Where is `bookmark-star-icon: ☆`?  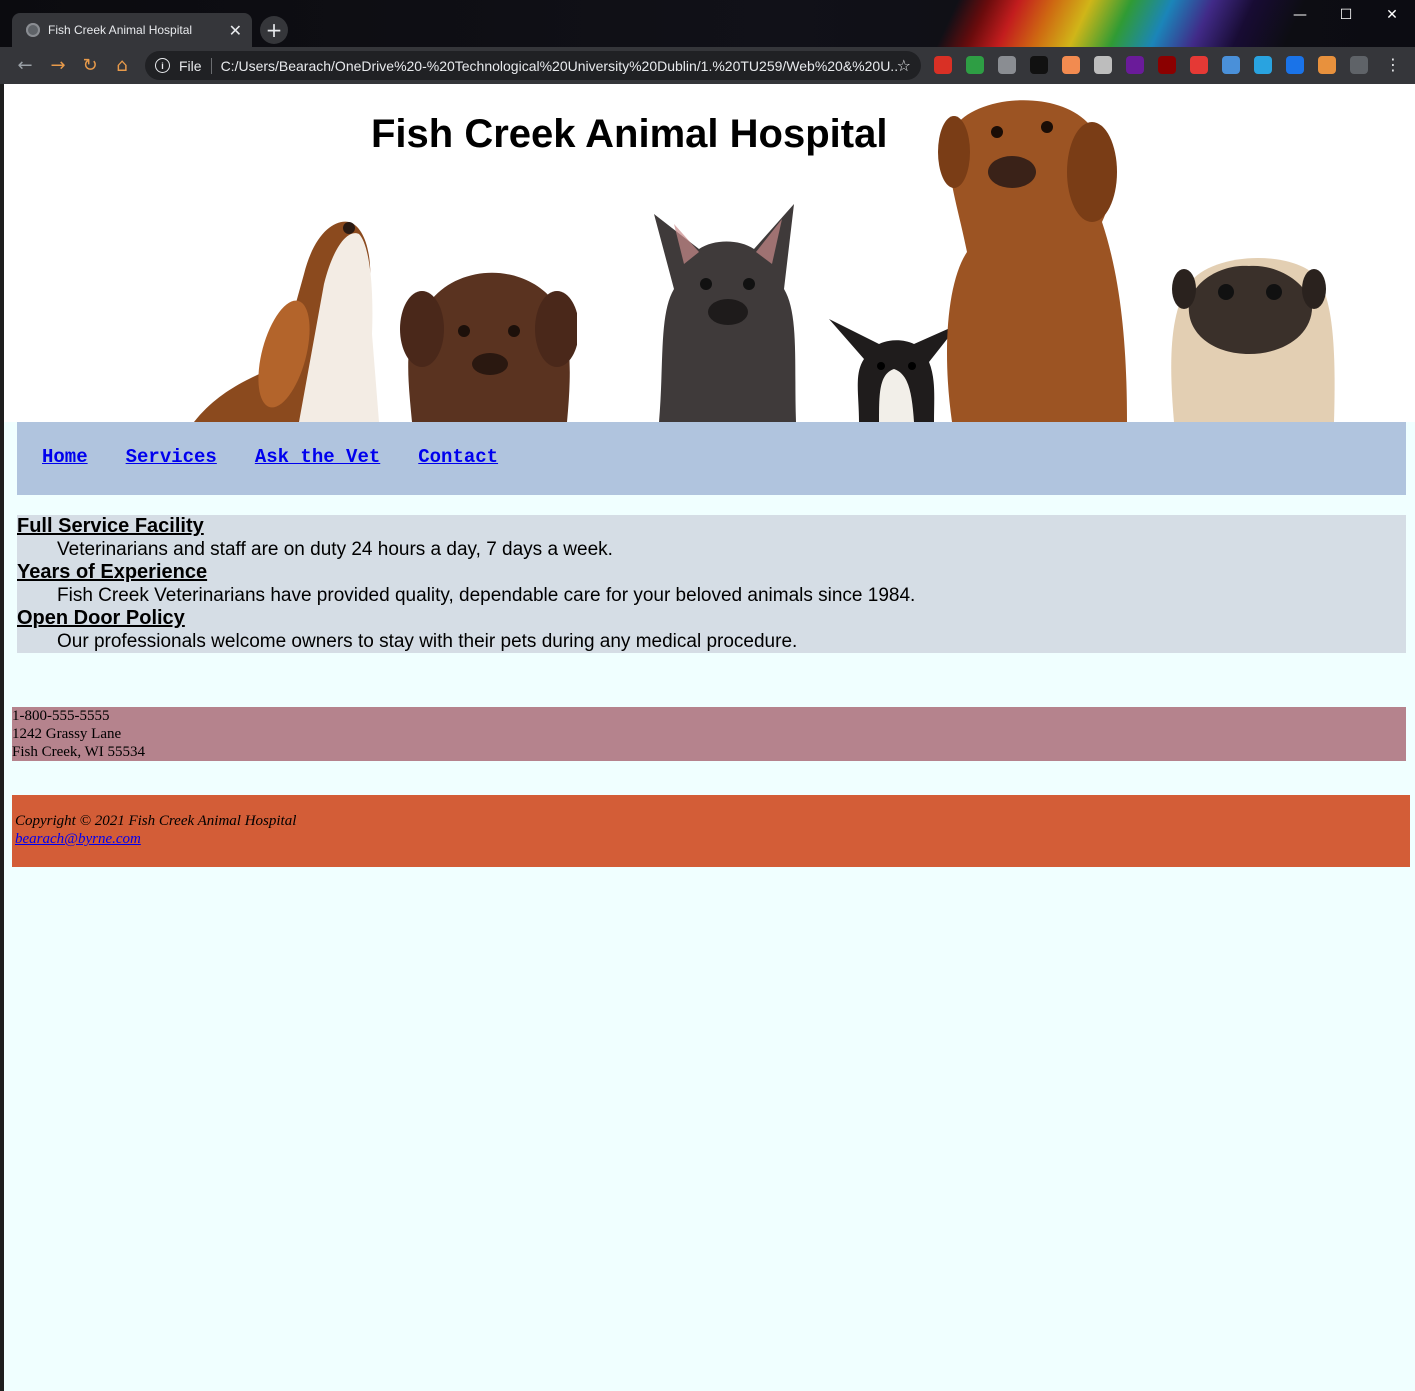 bookmark-star-icon: ☆ is located at coordinates (904, 65).